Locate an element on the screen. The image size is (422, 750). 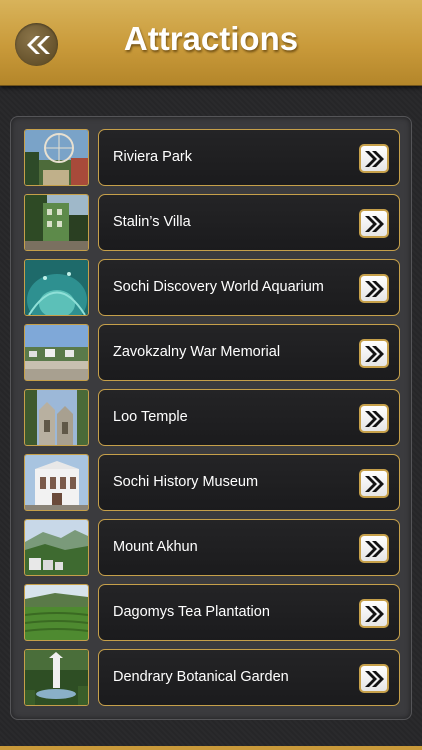
attraction-button: Riviera Park is located at coordinates (249, 157).